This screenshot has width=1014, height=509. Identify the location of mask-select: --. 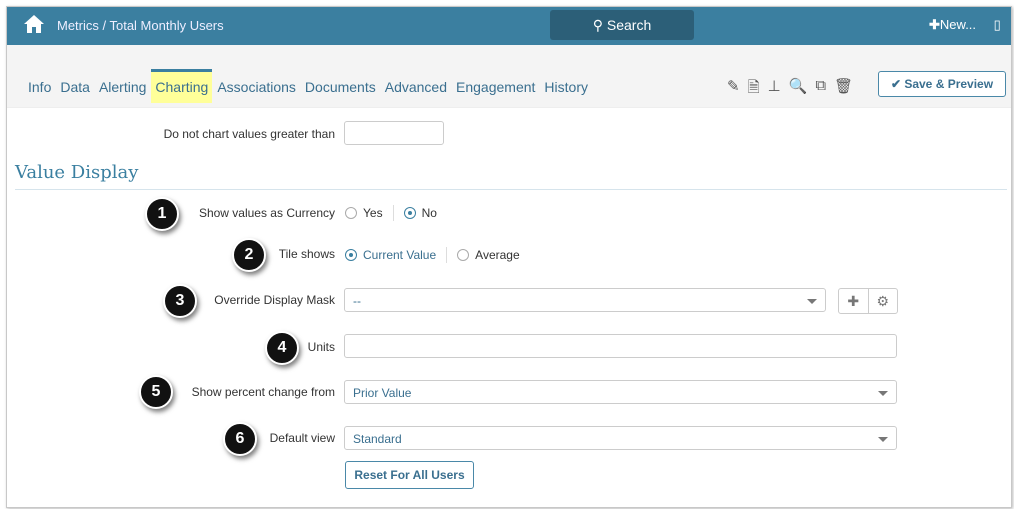
(585, 300).